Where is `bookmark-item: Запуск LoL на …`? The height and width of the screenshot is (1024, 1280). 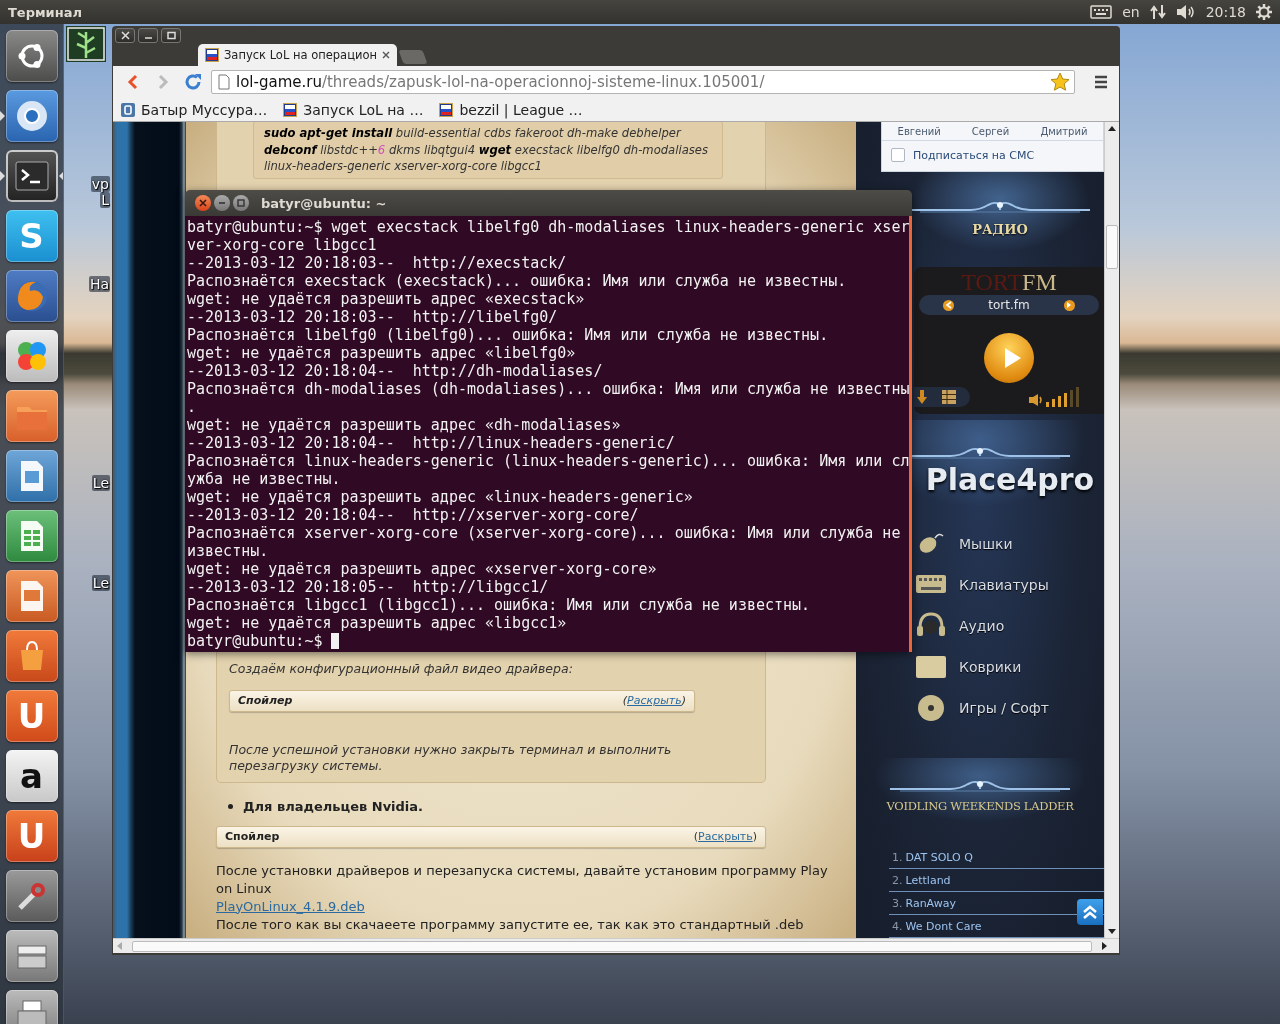 bookmark-item: Запуск LoL на … is located at coordinates (353, 109).